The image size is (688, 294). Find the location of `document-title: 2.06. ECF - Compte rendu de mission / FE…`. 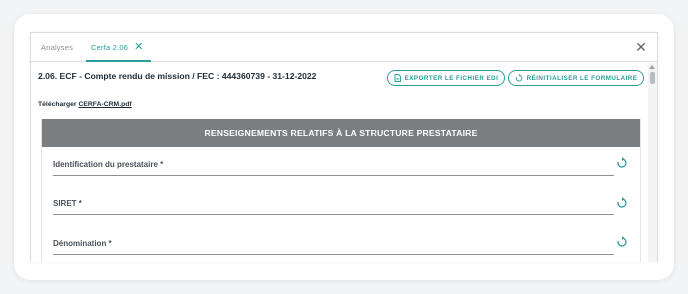

document-title: 2.06. ECF - Compte rendu de mission / FE… is located at coordinates (177, 76).